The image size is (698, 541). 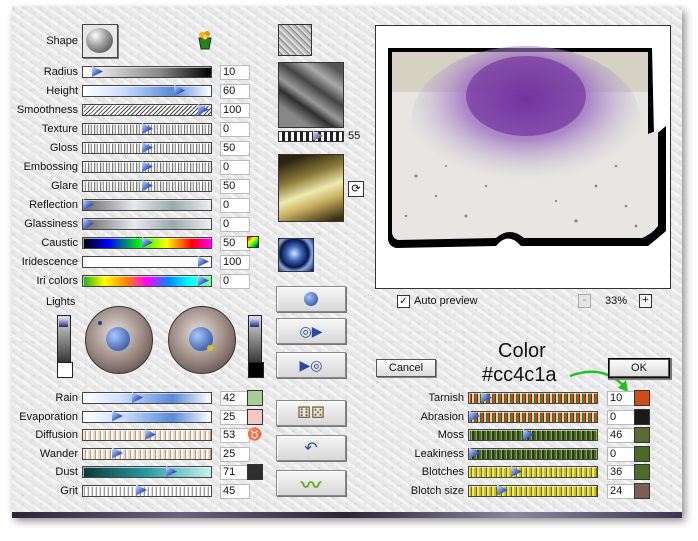 I want to click on sphere-preset-thumb, so click(x=296, y=255).